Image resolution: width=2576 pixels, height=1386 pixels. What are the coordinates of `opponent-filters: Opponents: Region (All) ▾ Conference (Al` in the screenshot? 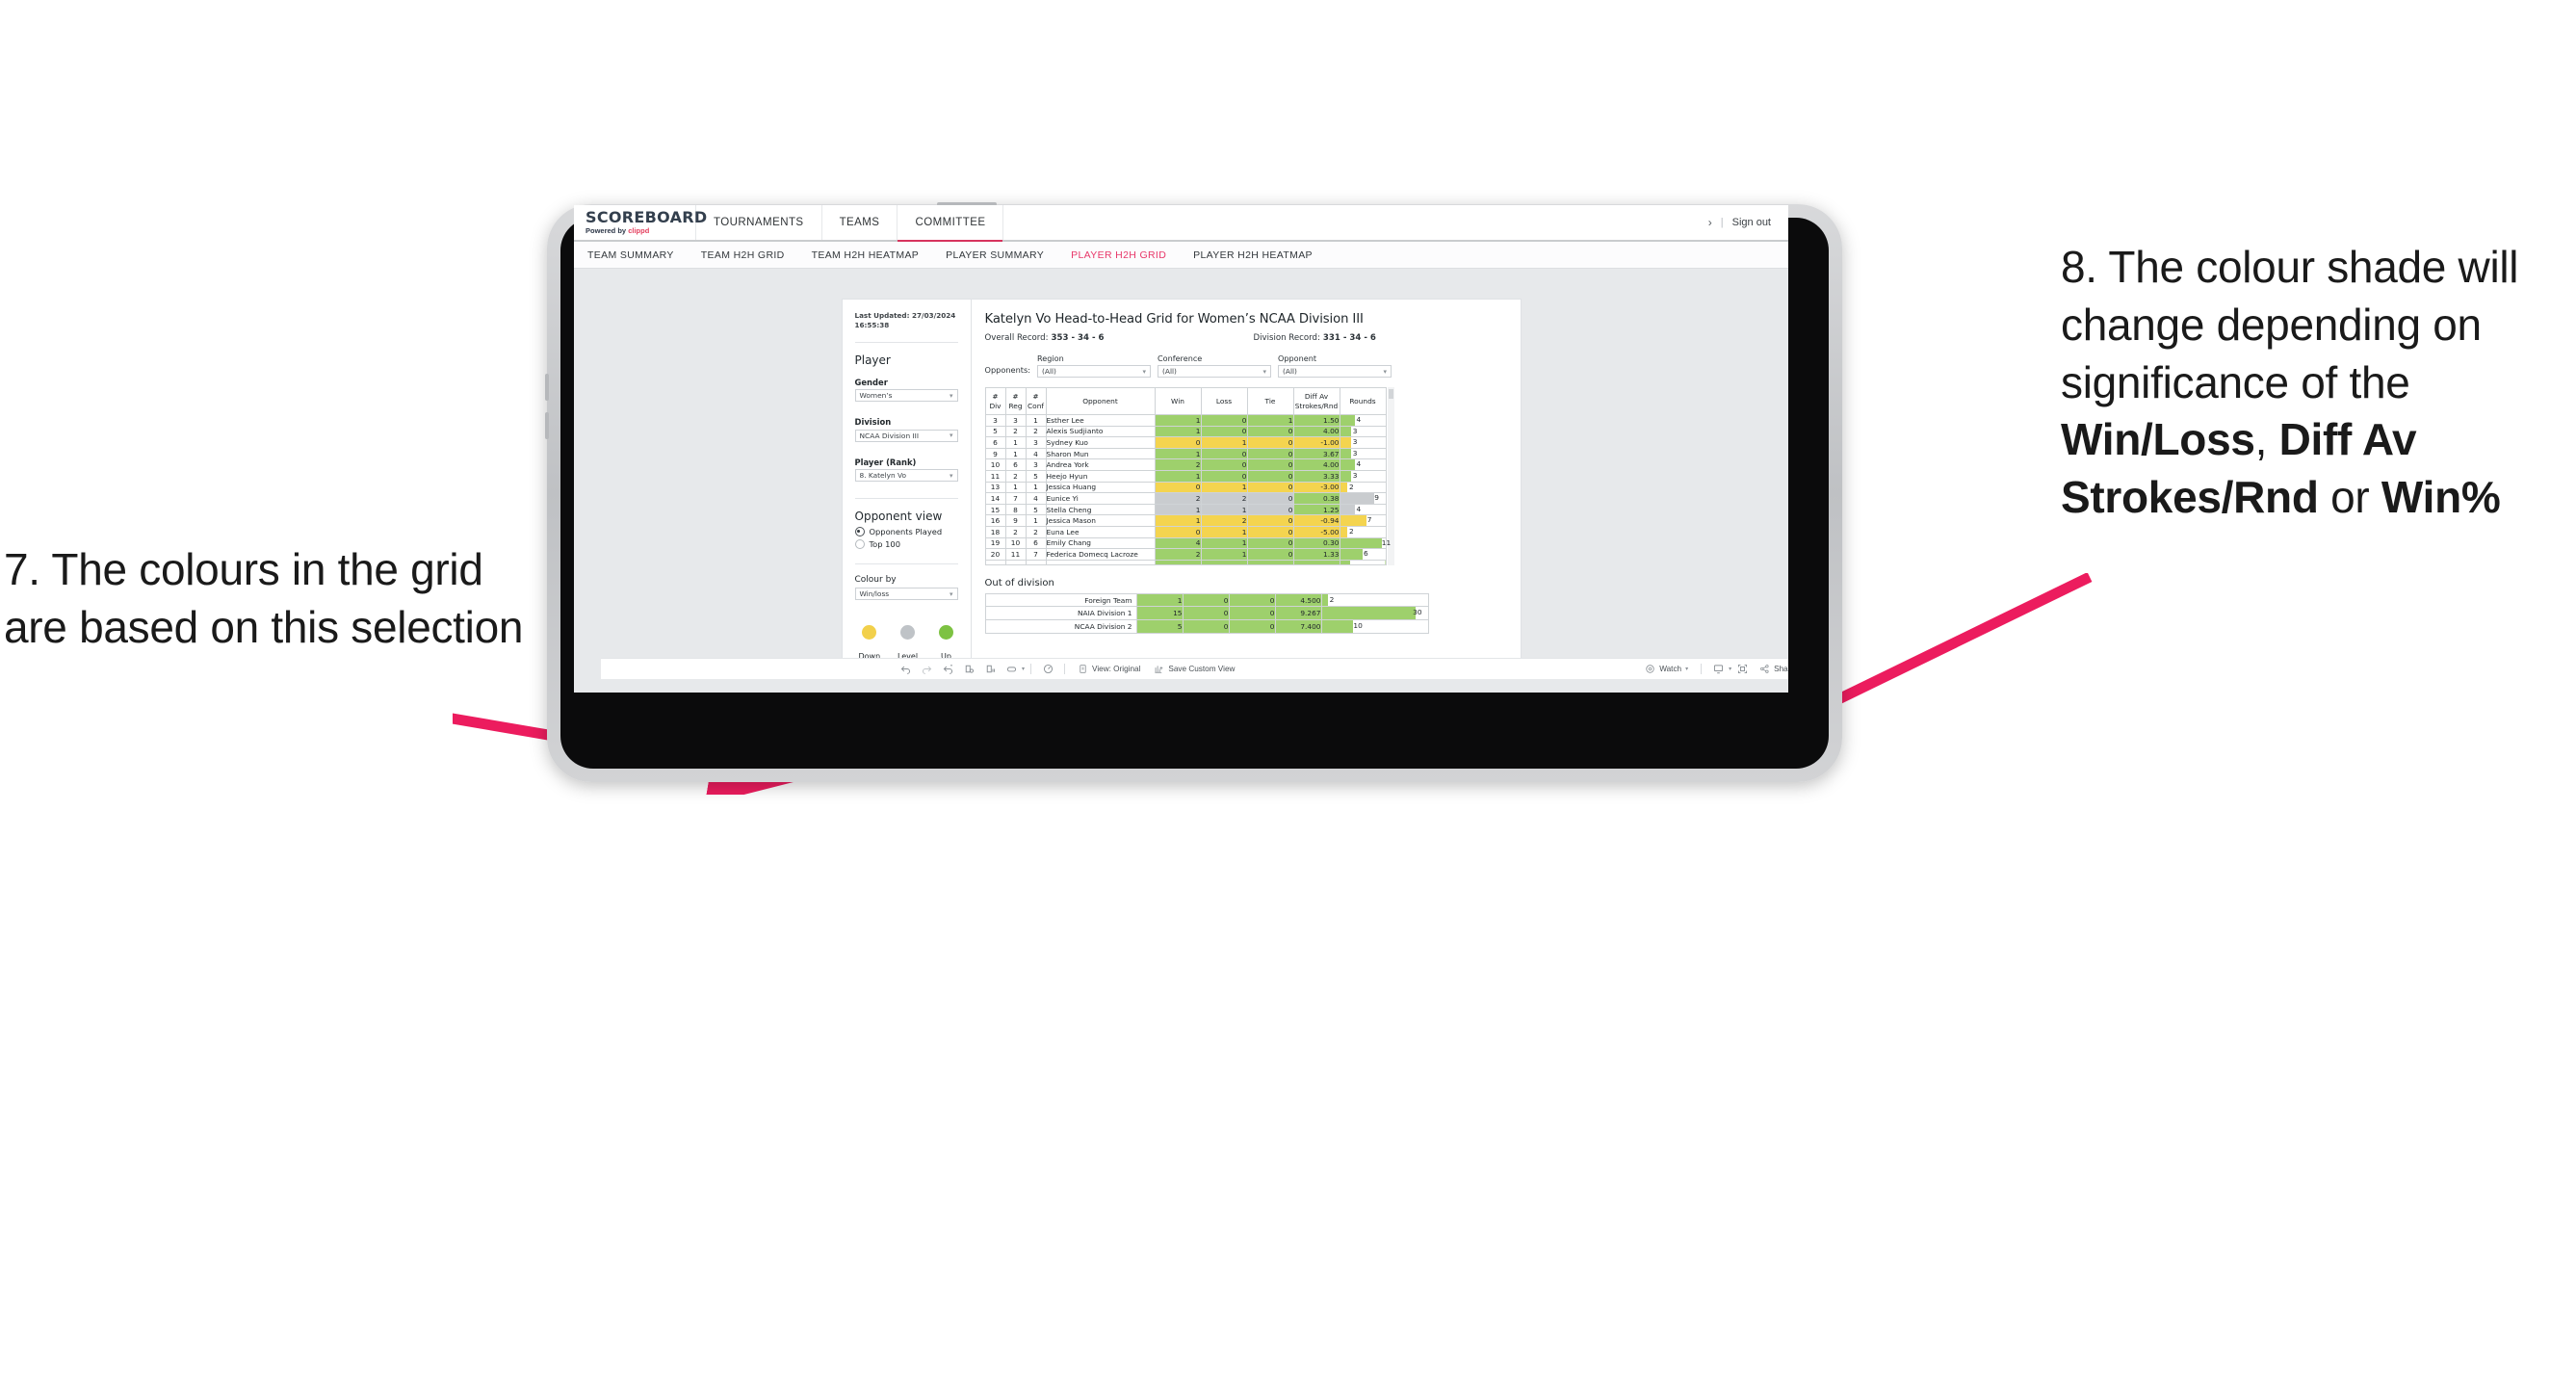 It's located at (1245, 365).